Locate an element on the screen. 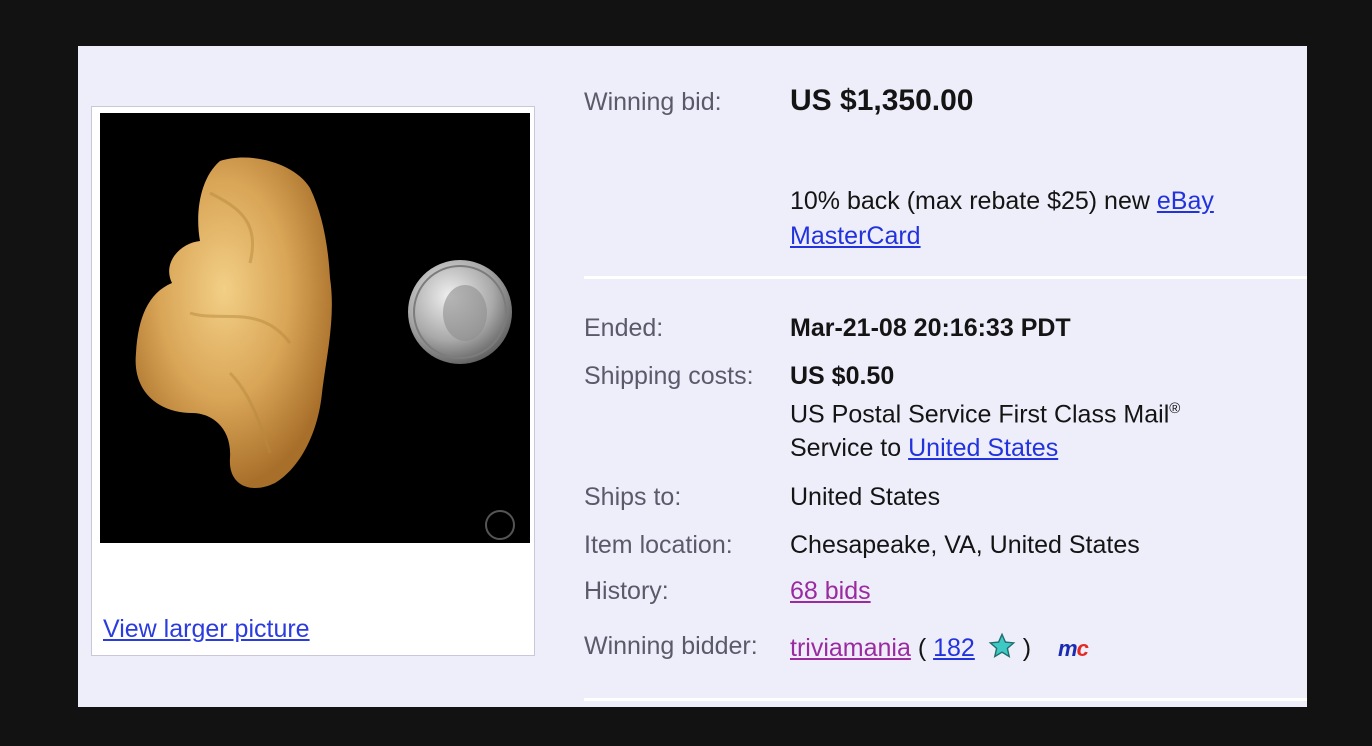 The image size is (1372, 746). registered-mark: ® is located at coordinates (1175, 408).